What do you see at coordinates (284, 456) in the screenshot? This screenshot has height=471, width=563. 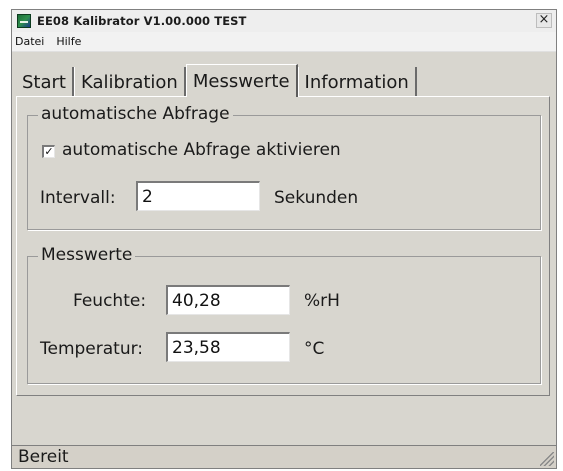 I see `status-bar: Bereit` at bounding box center [284, 456].